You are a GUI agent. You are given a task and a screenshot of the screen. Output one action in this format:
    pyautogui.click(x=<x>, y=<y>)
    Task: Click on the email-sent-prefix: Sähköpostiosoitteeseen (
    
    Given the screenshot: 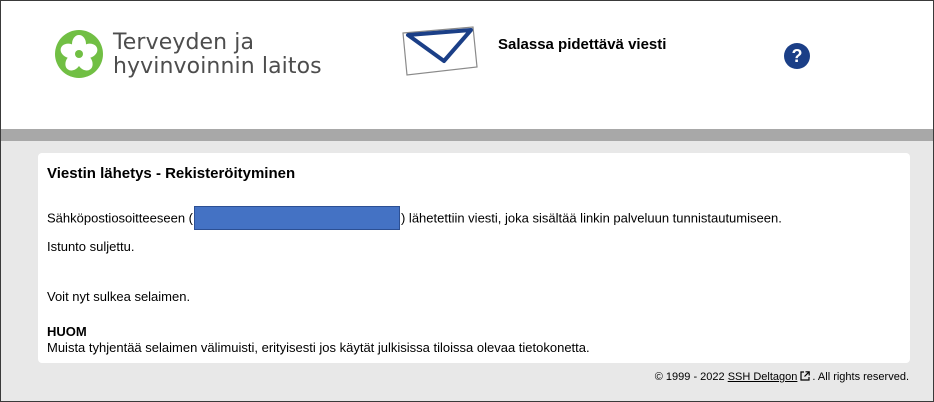 What is the action you would take?
    pyautogui.click(x=120, y=218)
    